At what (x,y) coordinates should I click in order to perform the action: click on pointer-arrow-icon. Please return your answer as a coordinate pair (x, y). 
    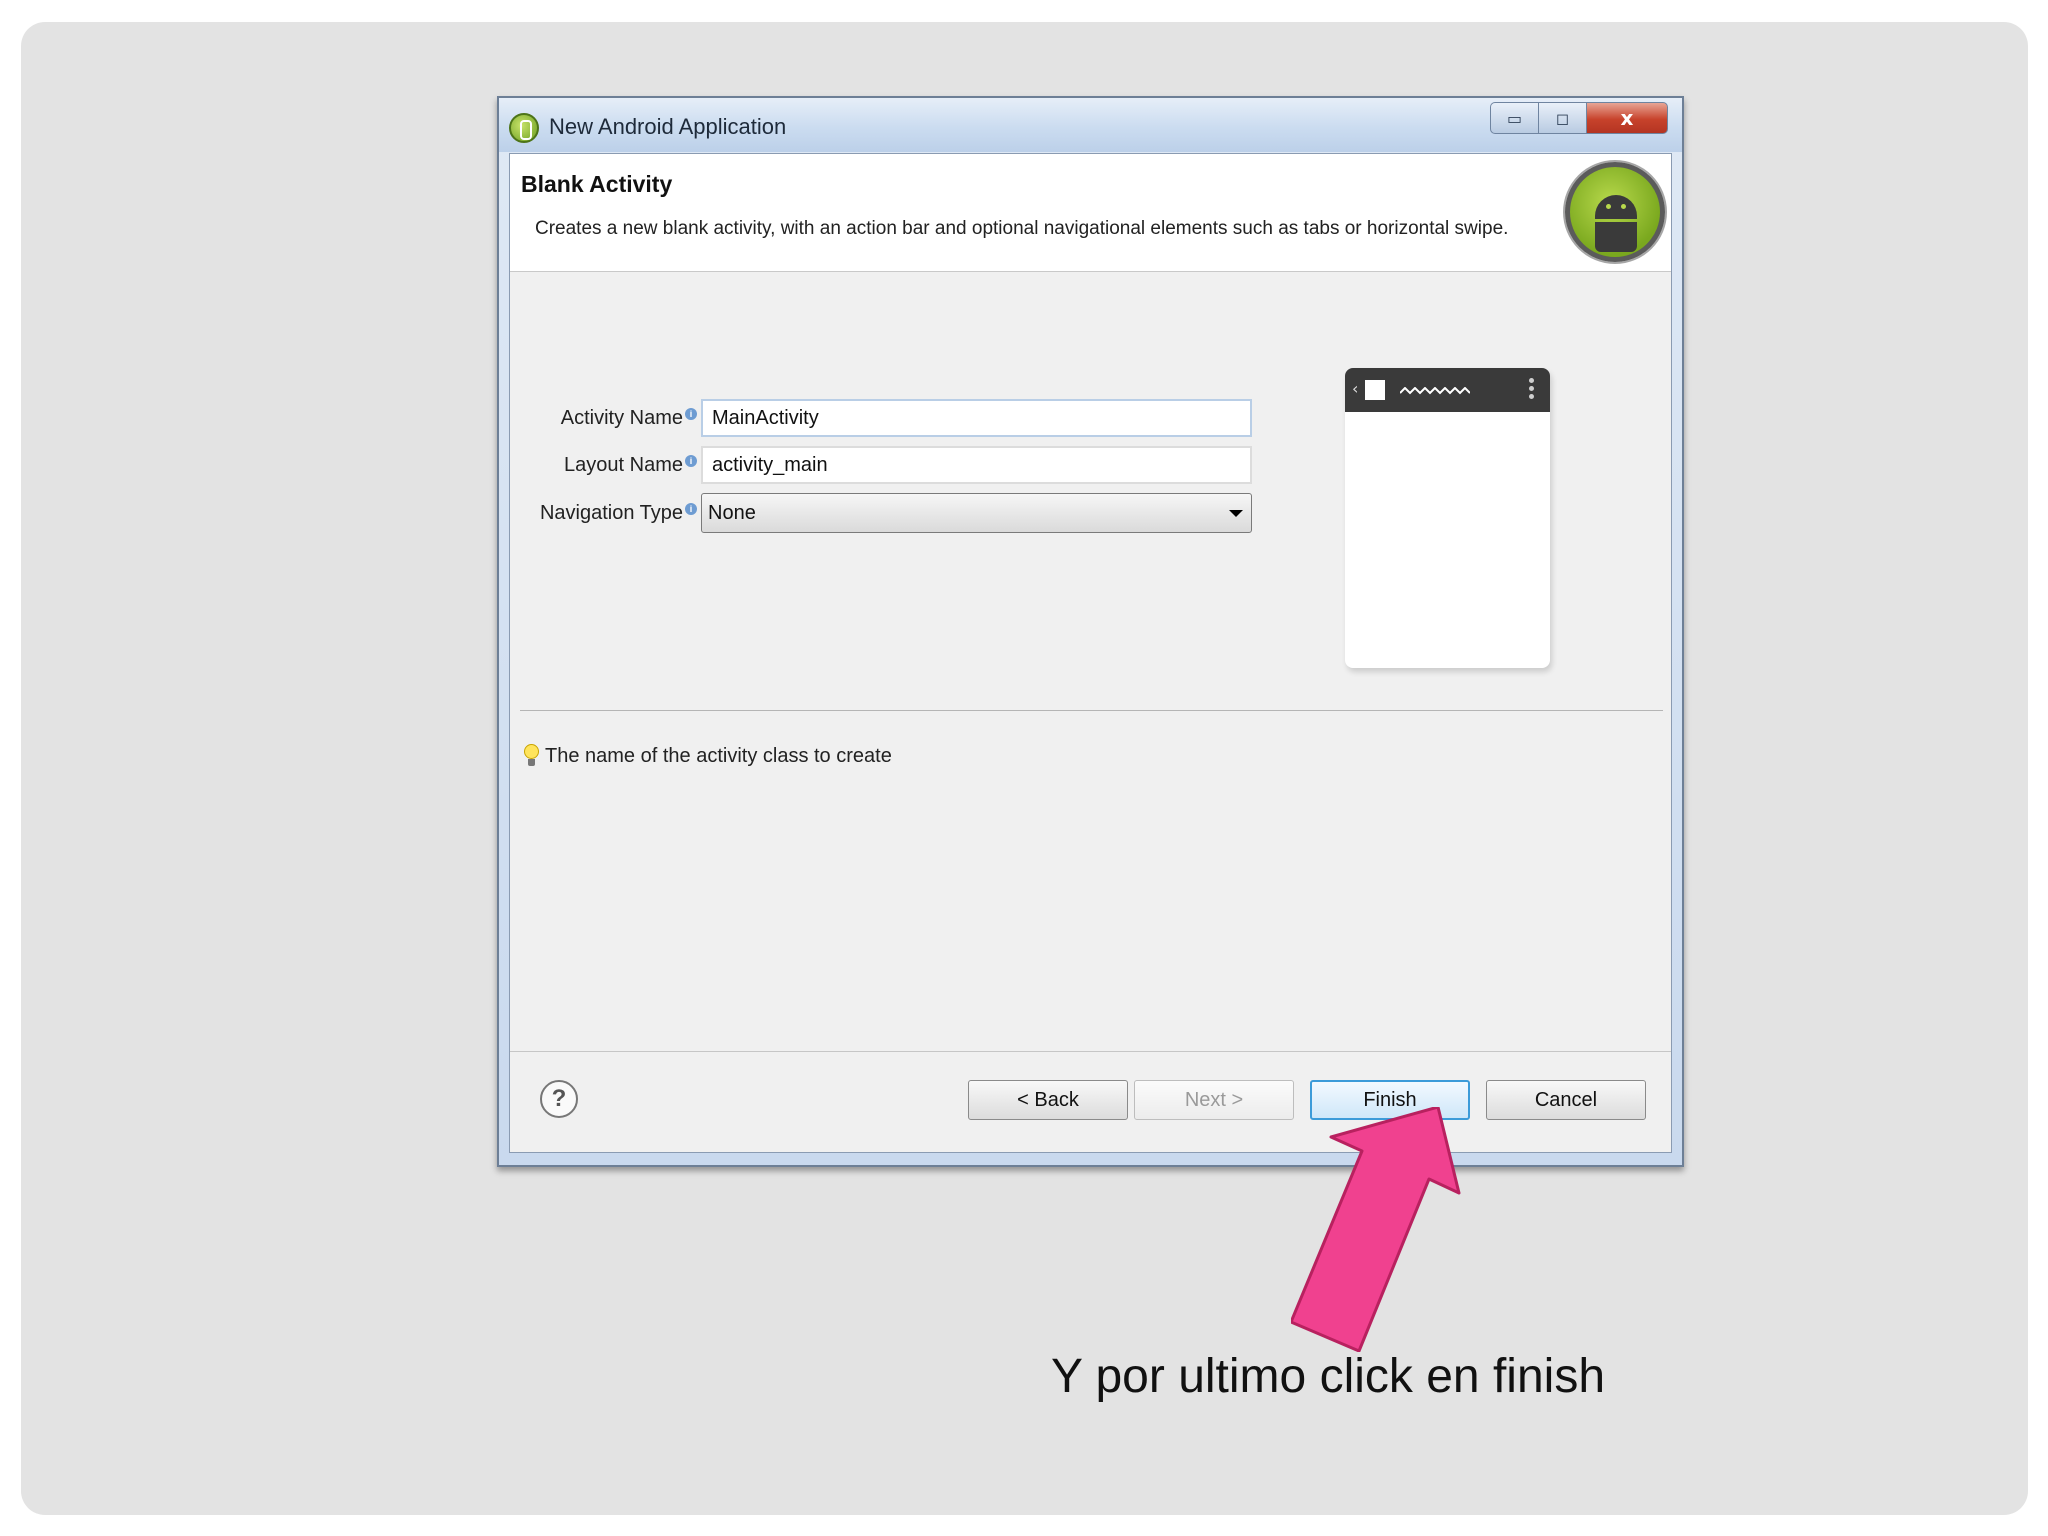
    Looking at the image, I should click on (1376, 1229).